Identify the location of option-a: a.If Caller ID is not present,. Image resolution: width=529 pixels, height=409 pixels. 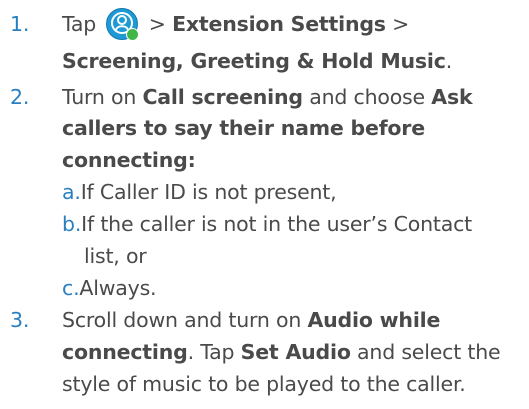
(199, 192).